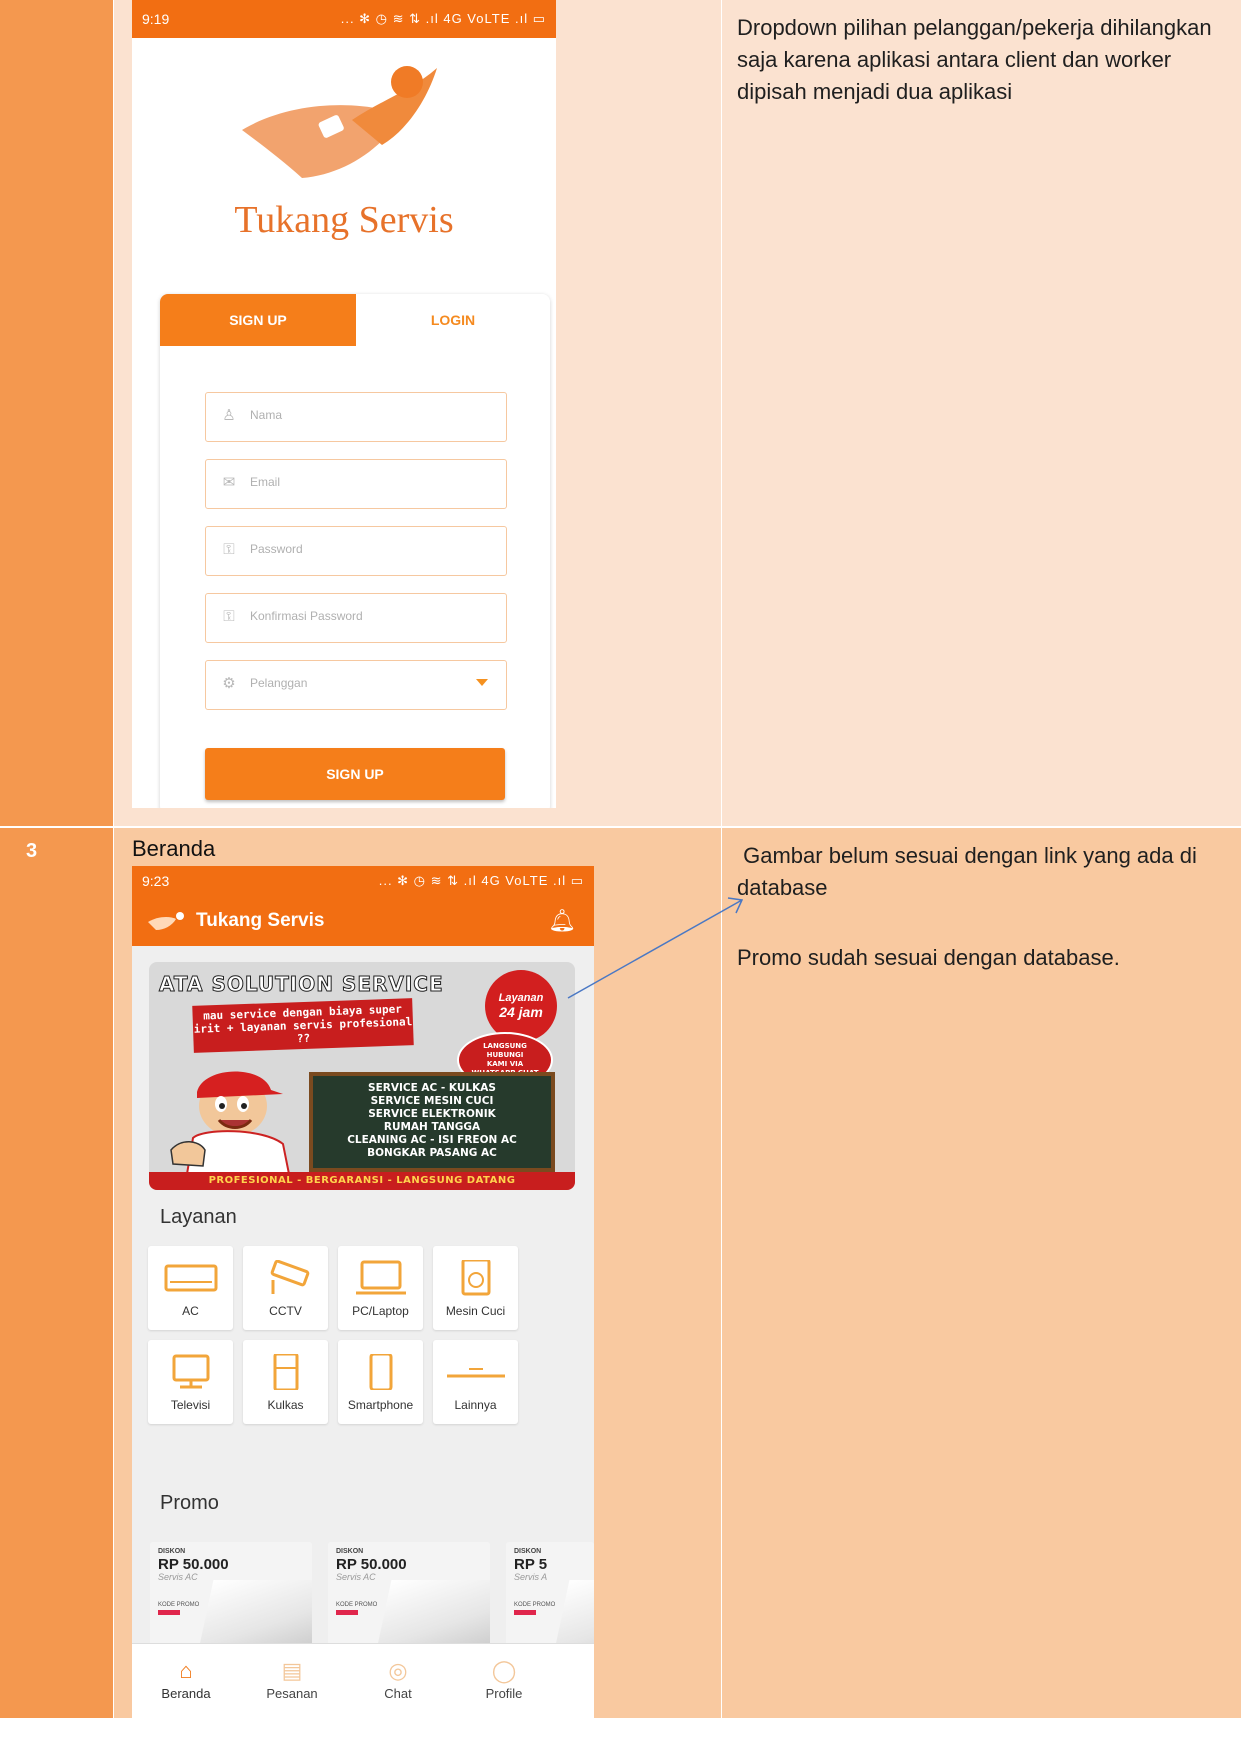 The width and height of the screenshot is (1241, 1742). What do you see at coordinates (113, 859) in the screenshot?
I see `column-divider` at bounding box center [113, 859].